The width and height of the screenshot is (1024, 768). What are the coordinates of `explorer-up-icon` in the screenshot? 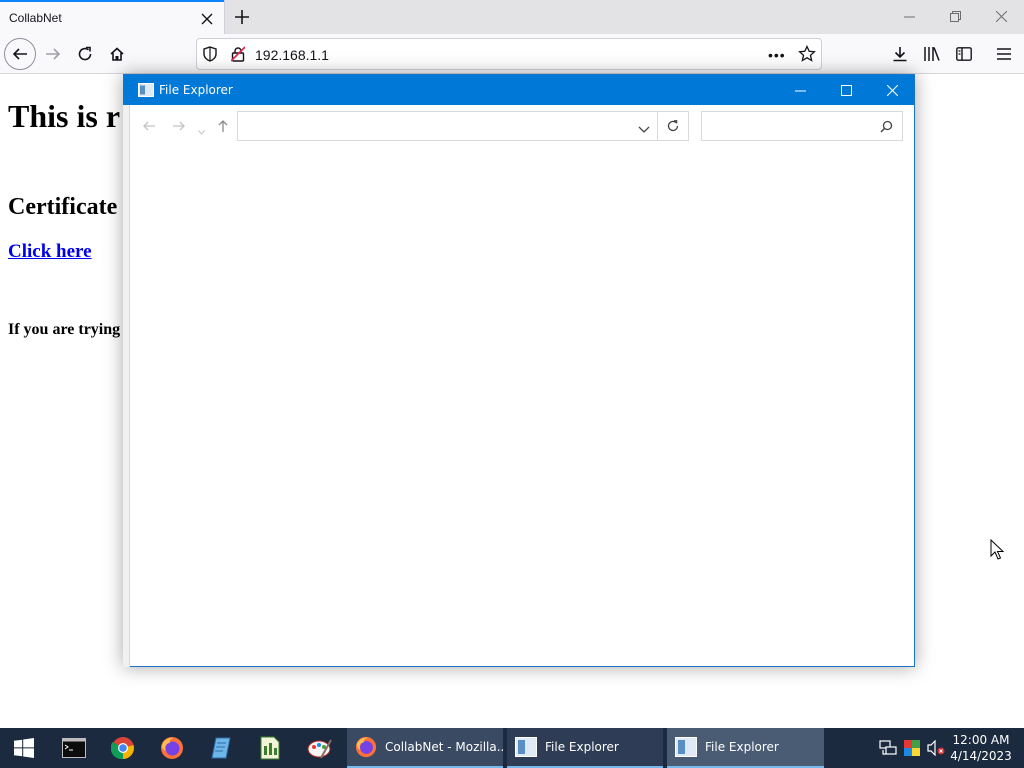 It's located at (223, 128).